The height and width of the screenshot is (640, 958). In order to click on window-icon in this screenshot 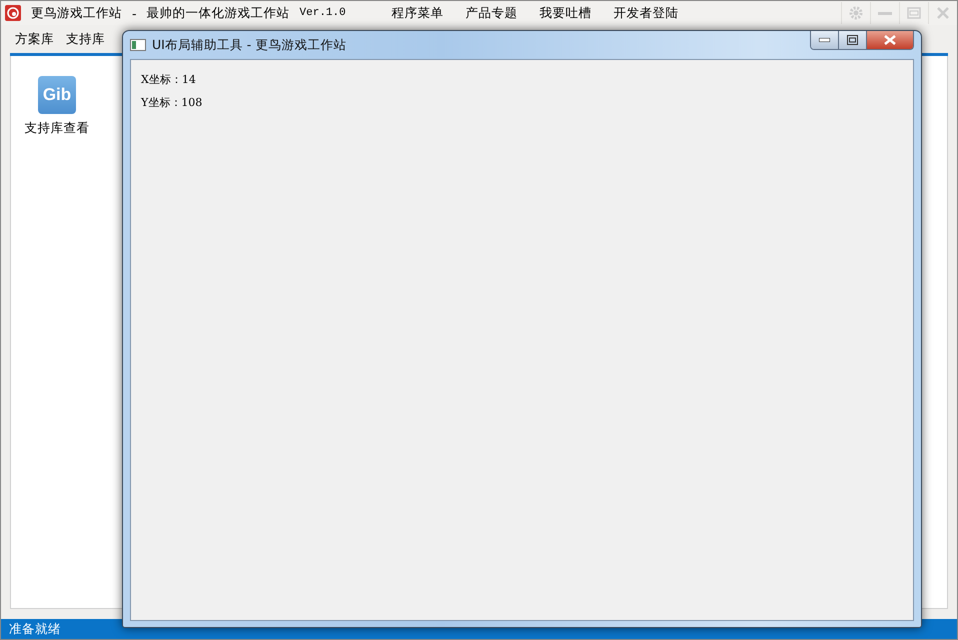, I will do `click(138, 45)`.